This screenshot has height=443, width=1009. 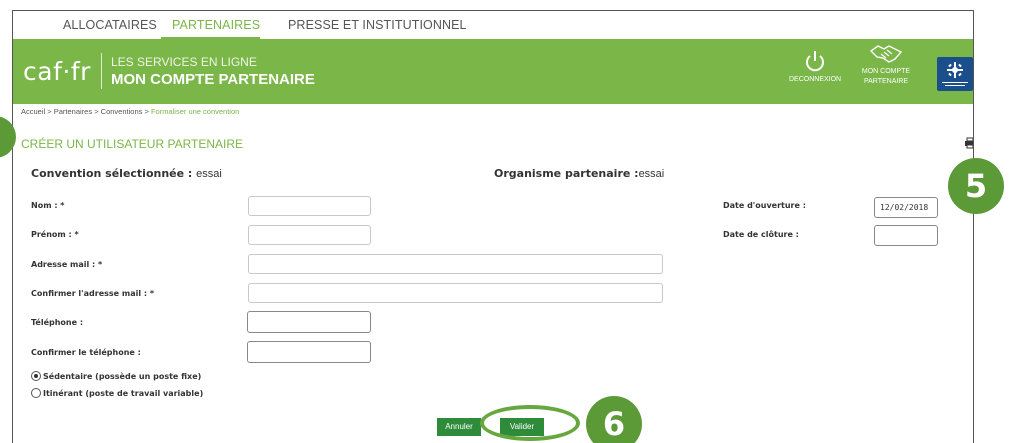 I want to click on page-title: CRÉER UN UTILISATEUR PARTENAIRE, so click(x=132, y=144).